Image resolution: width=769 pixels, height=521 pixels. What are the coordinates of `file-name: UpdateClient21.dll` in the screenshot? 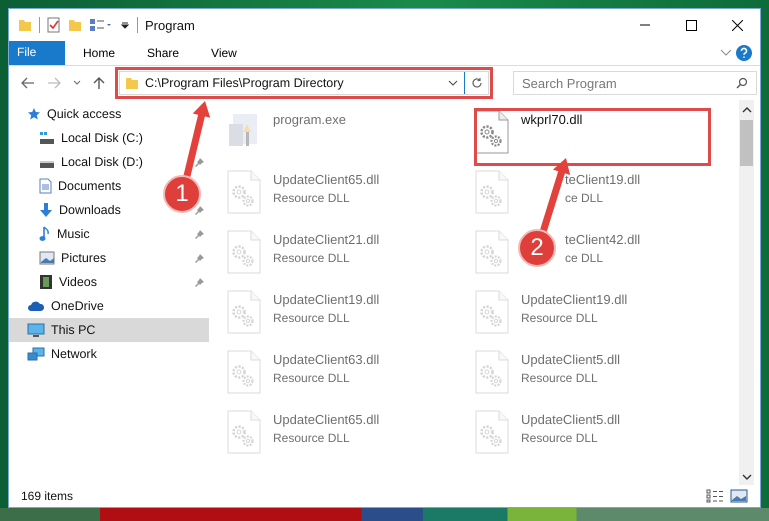 It's located at (326, 239).